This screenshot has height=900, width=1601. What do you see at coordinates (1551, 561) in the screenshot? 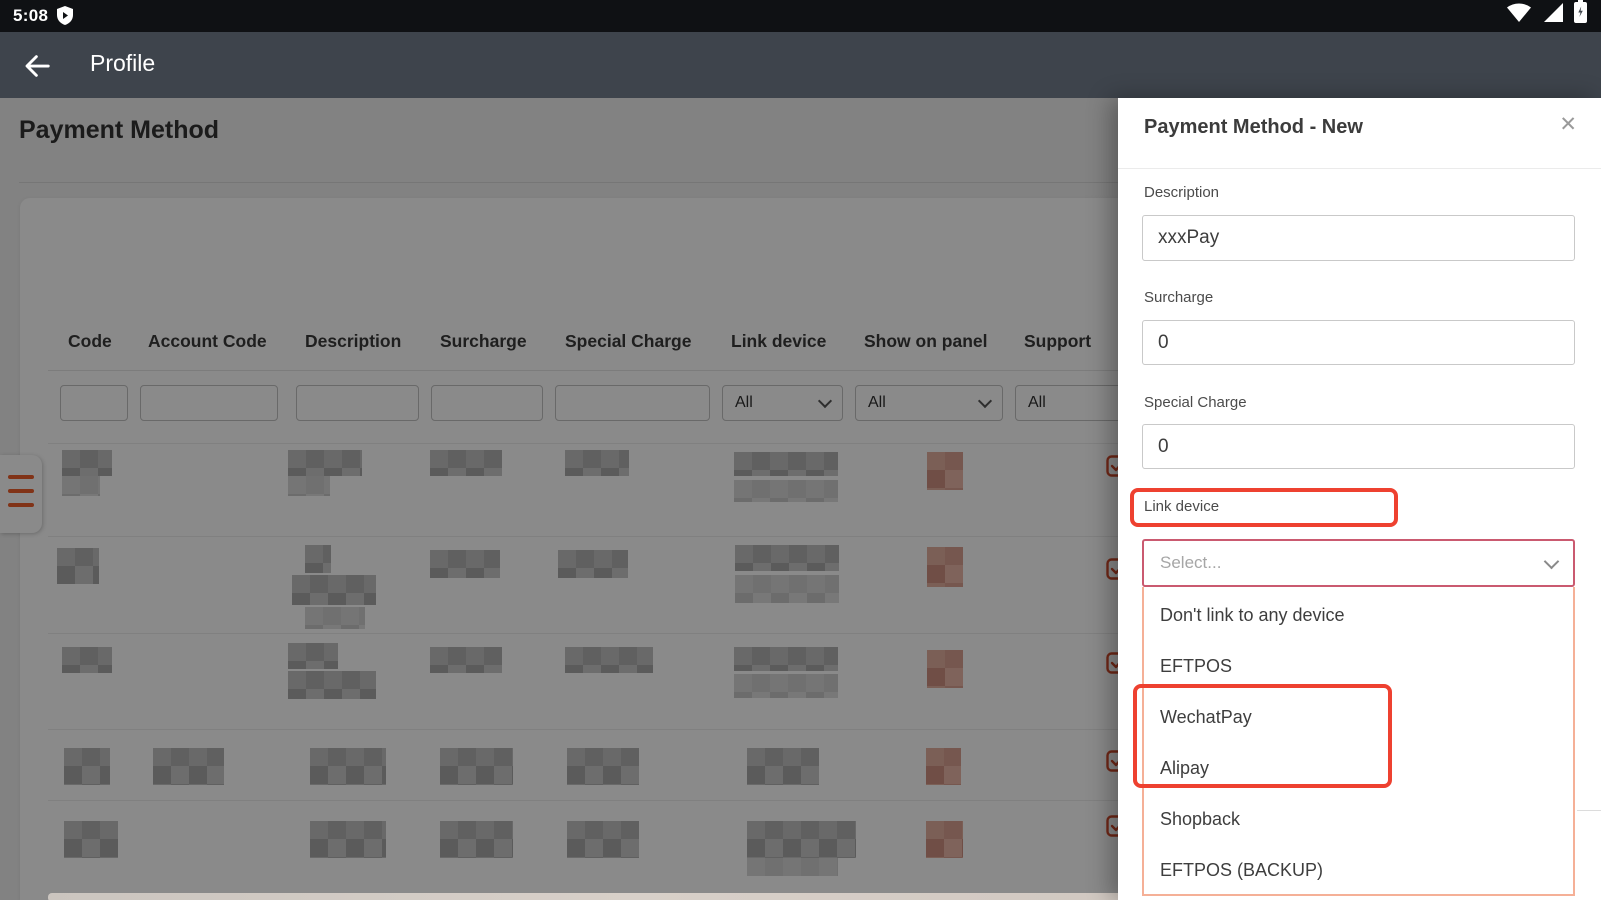
I see `chevron-down-icon` at bounding box center [1551, 561].